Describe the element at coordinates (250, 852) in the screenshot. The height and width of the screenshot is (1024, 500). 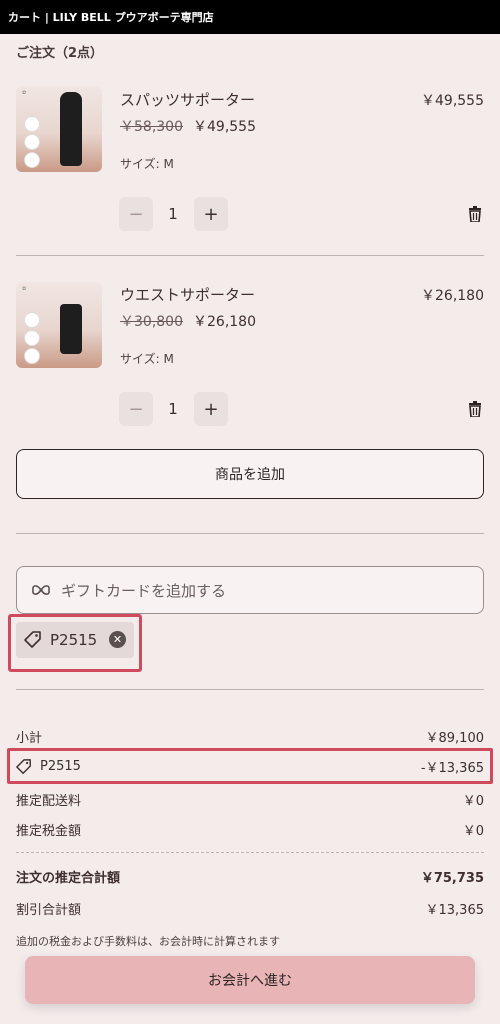
I see `dashed-divider` at that location.